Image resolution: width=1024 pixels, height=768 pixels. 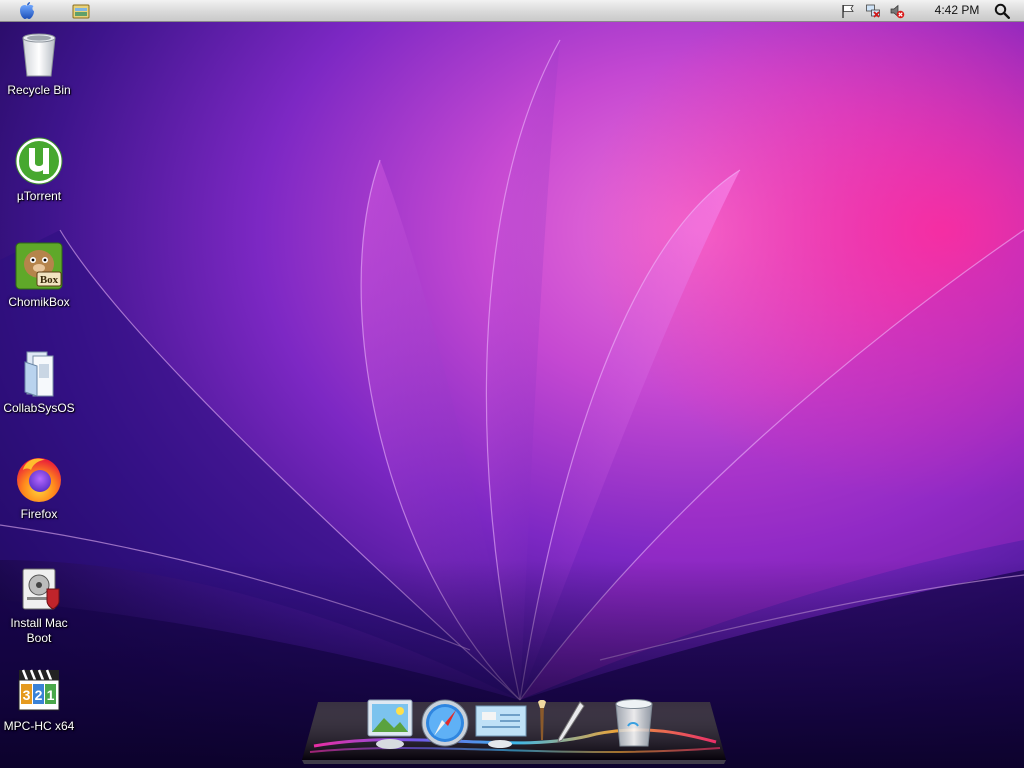 What do you see at coordinates (957, 10) in the screenshot?
I see `clock: 4:42 PM` at bounding box center [957, 10].